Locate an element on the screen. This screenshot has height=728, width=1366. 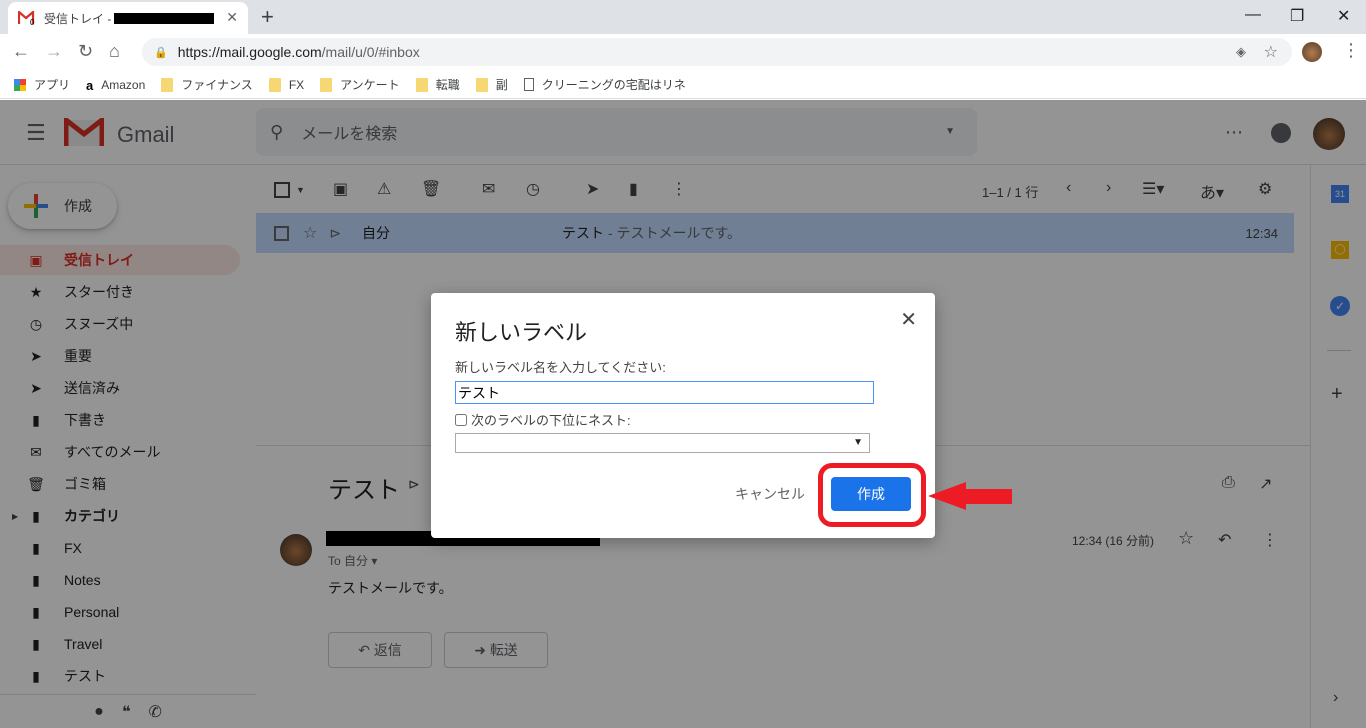
back-button: ← is located at coordinates (21, 51).